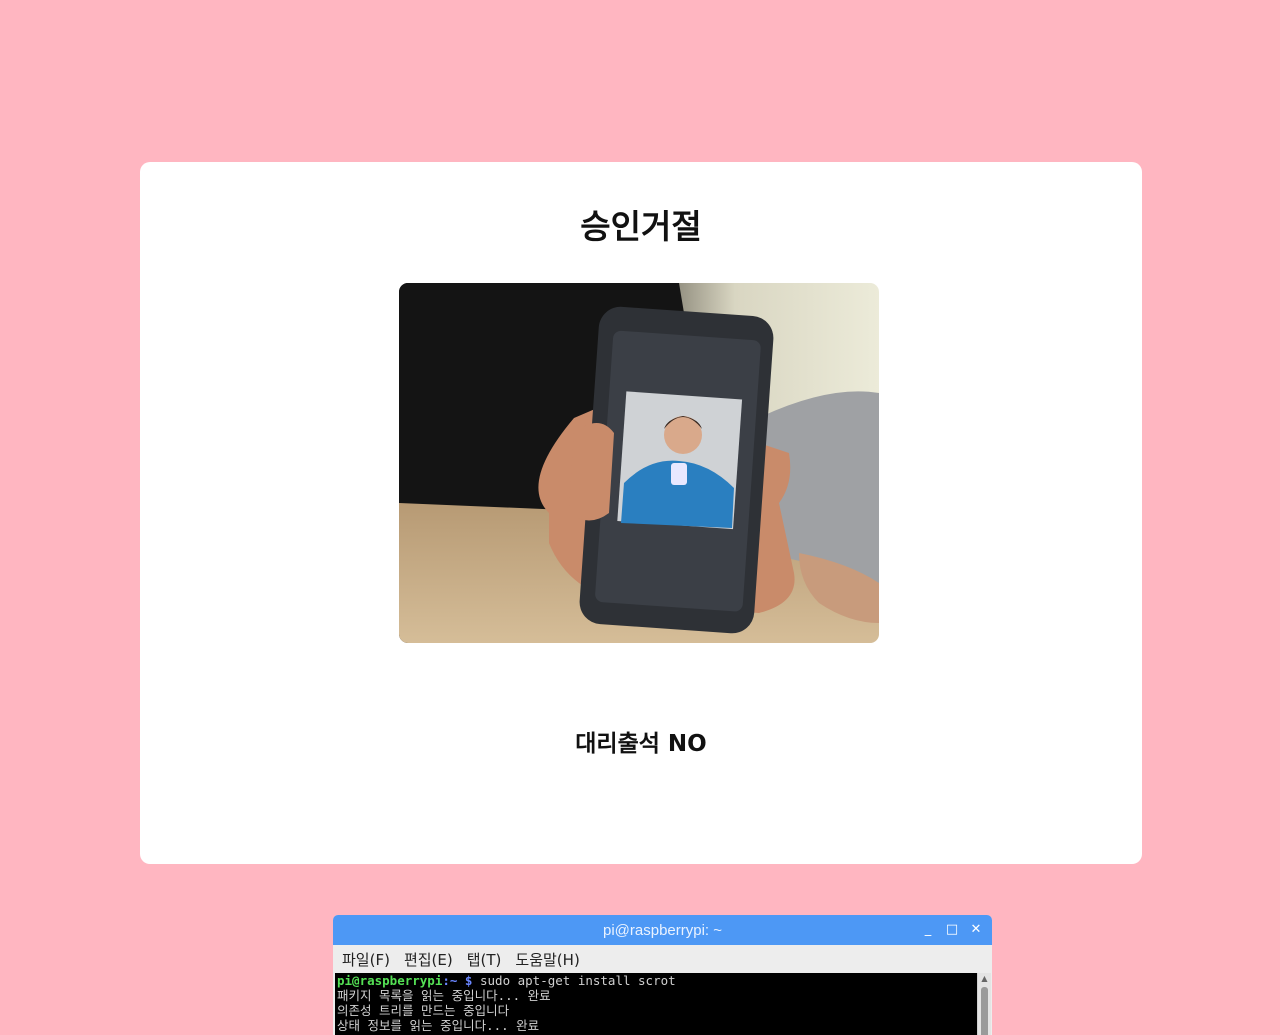 This screenshot has height=1035, width=1280. I want to click on output-line: 상태 정보를 읽는 중입니다... 완료, so click(438, 1025).